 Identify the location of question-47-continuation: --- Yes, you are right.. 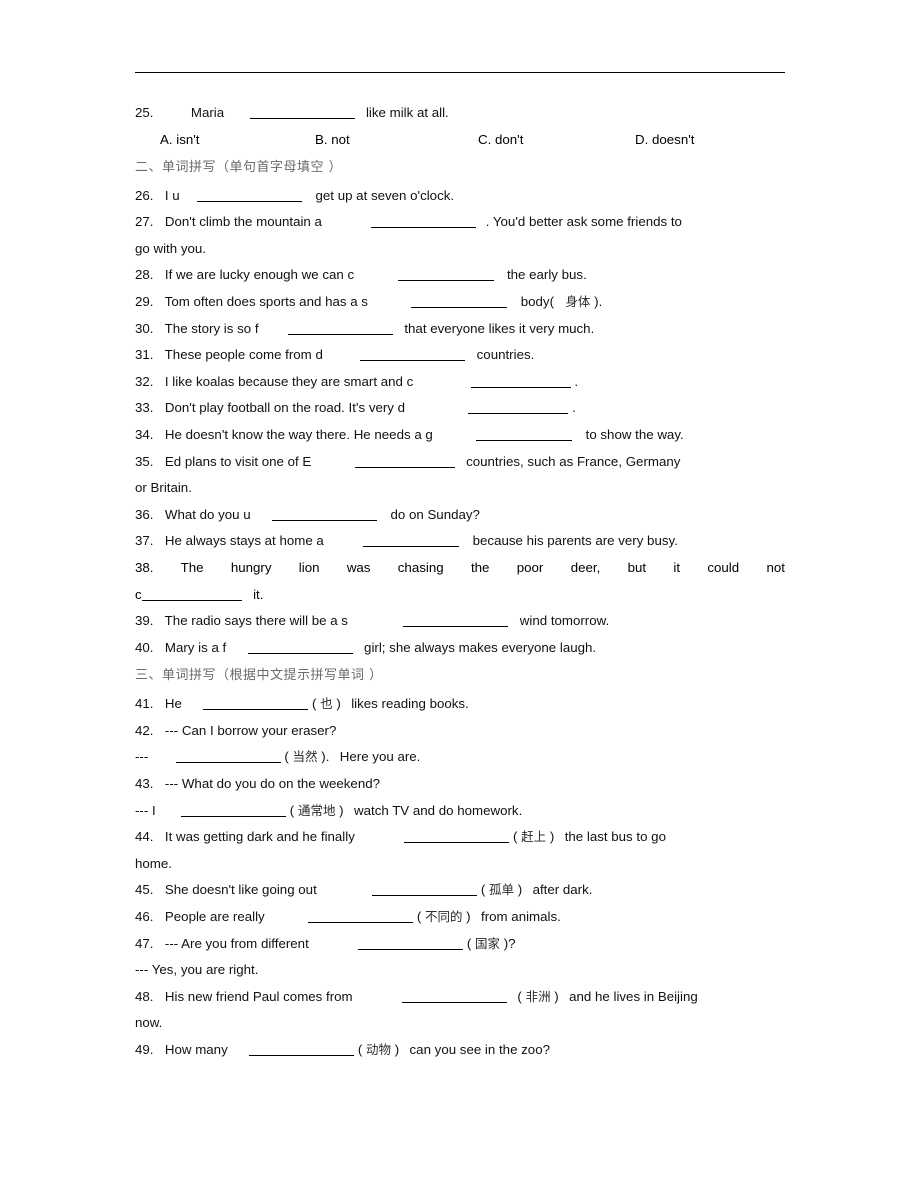
(197, 970).